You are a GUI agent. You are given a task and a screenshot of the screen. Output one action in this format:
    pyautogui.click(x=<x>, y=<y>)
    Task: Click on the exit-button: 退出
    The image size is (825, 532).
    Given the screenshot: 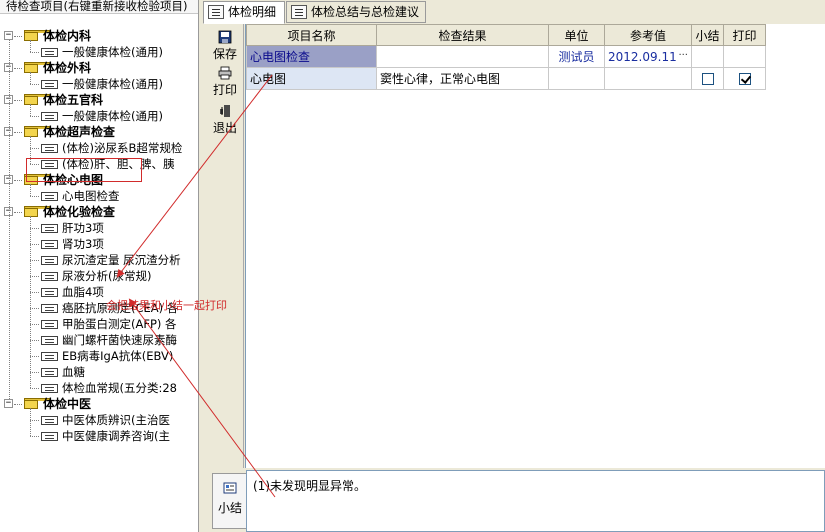 What is the action you would take?
    pyautogui.click(x=225, y=120)
    